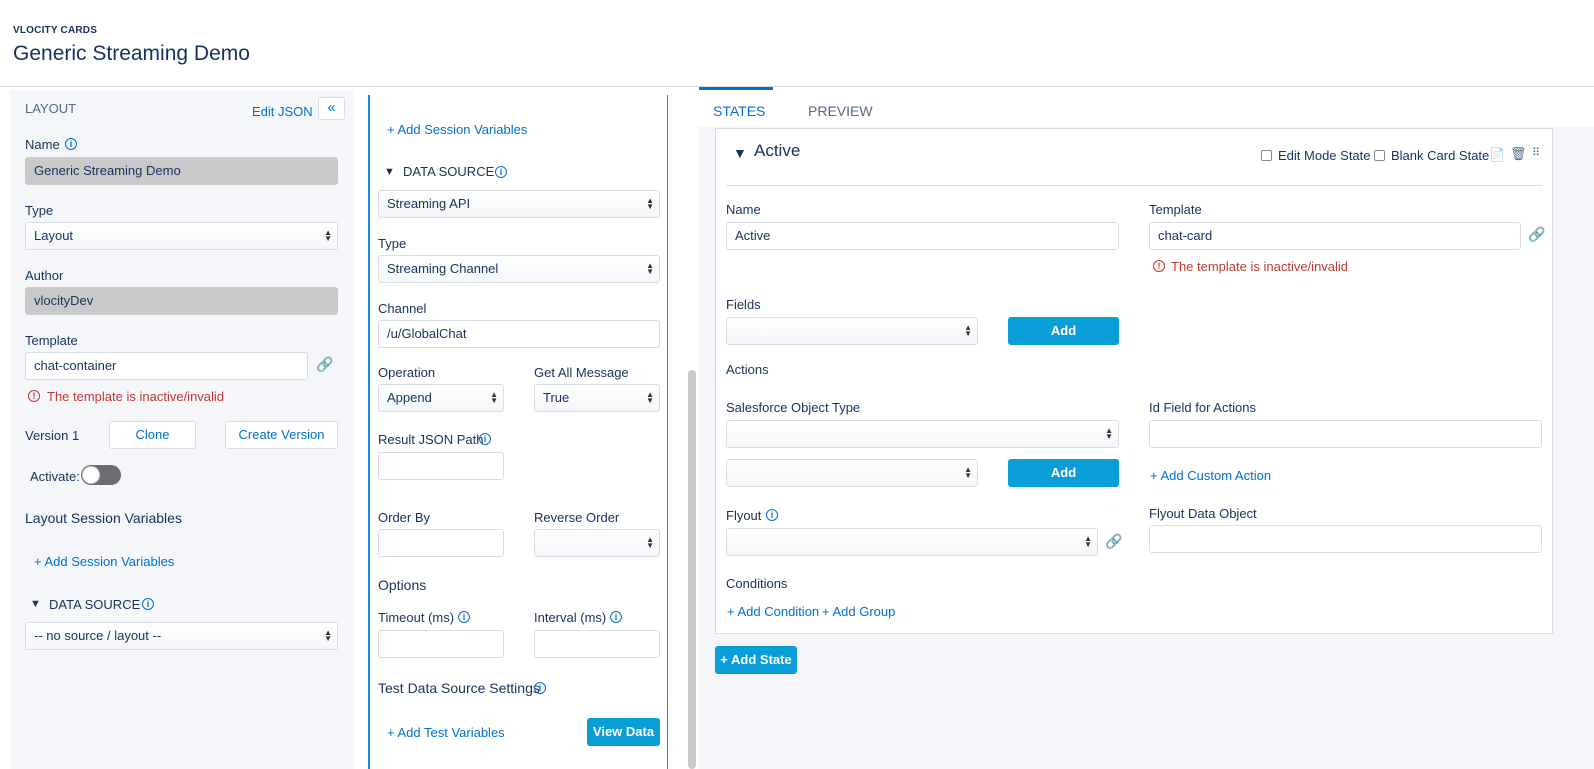  I want to click on data-source-select: -- no source / layout -- ▲ ▼, so click(181, 636).